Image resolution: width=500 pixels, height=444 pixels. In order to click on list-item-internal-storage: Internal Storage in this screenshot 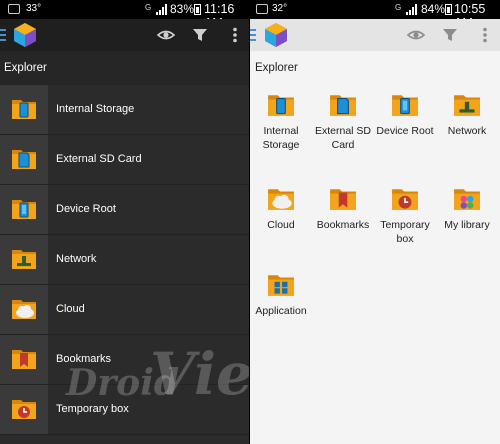, I will do `click(124, 110)`.